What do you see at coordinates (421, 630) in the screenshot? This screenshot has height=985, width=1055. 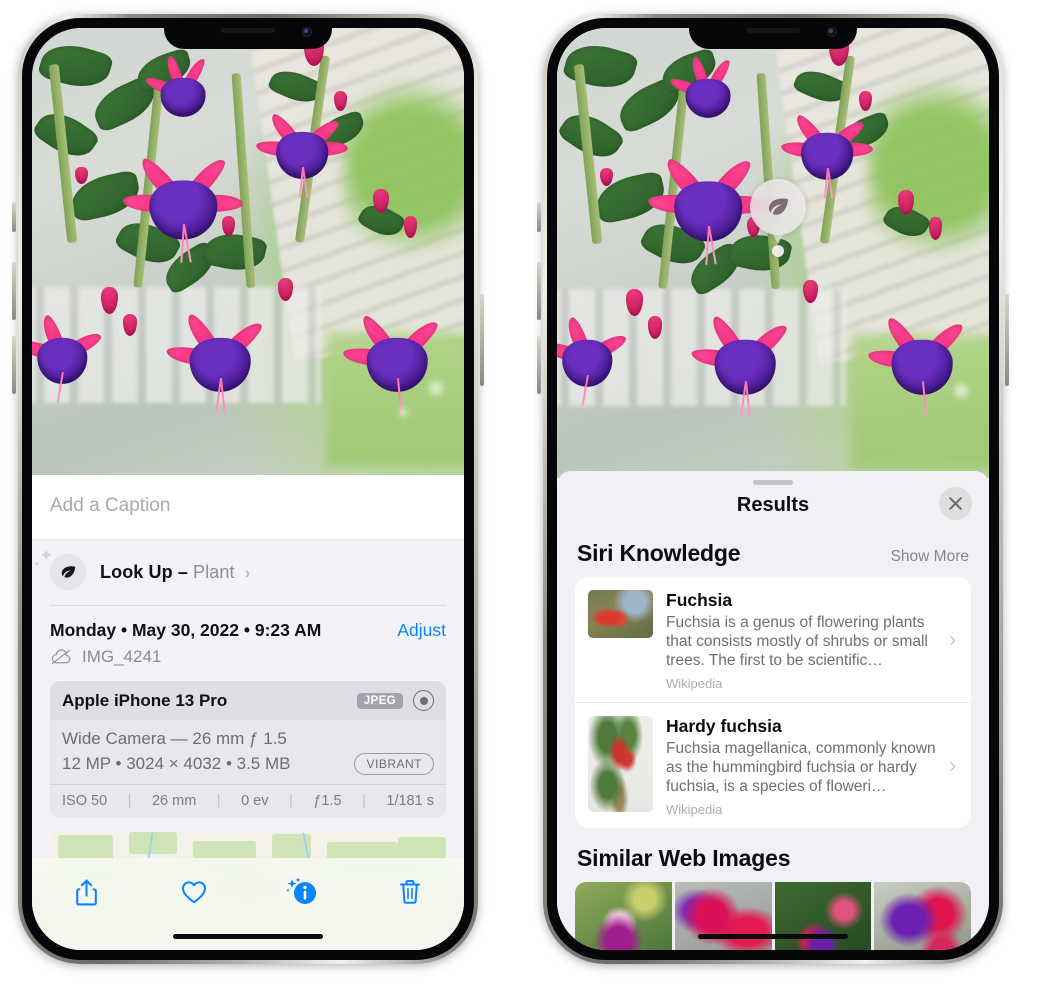 I see `adjust-button: Adjust` at bounding box center [421, 630].